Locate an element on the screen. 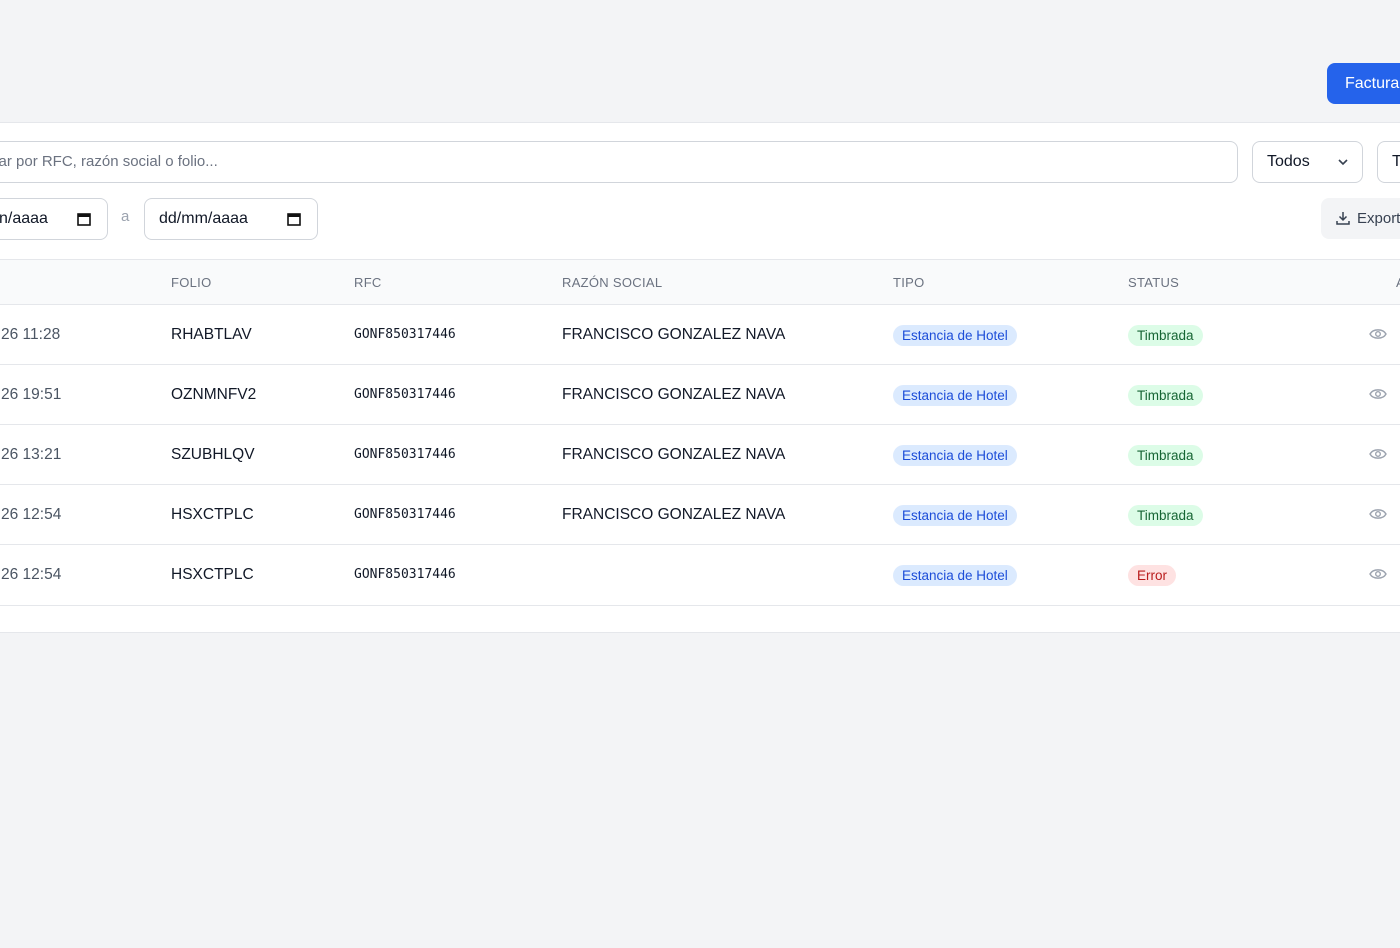 This screenshot has height=948, width=1400. row-date: 26 19:51 is located at coordinates (31, 394).